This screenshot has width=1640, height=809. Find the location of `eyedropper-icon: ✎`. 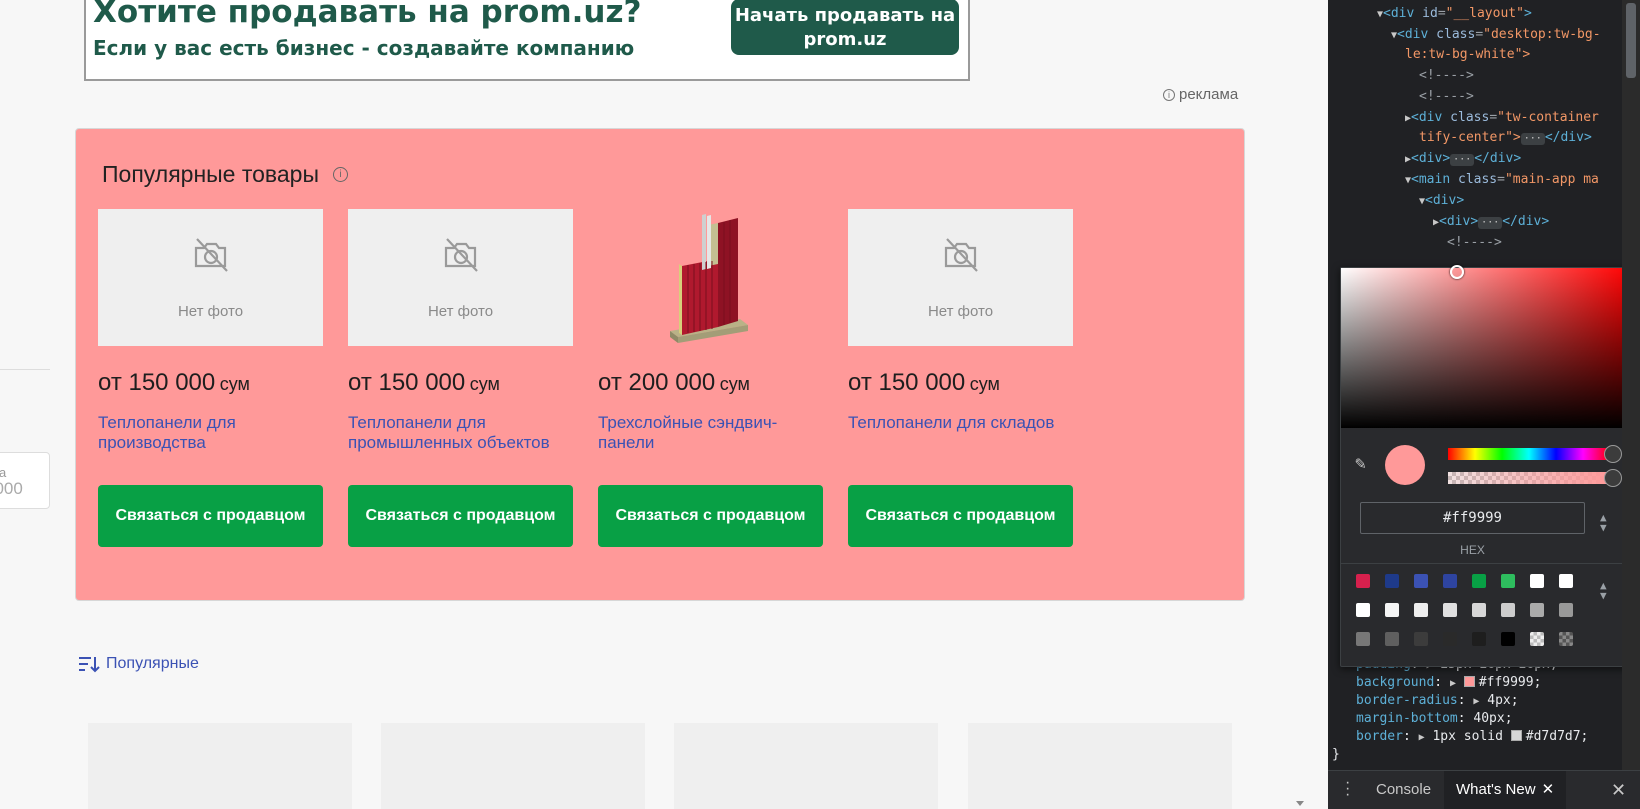

eyedropper-icon: ✎ is located at coordinates (1360, 463).